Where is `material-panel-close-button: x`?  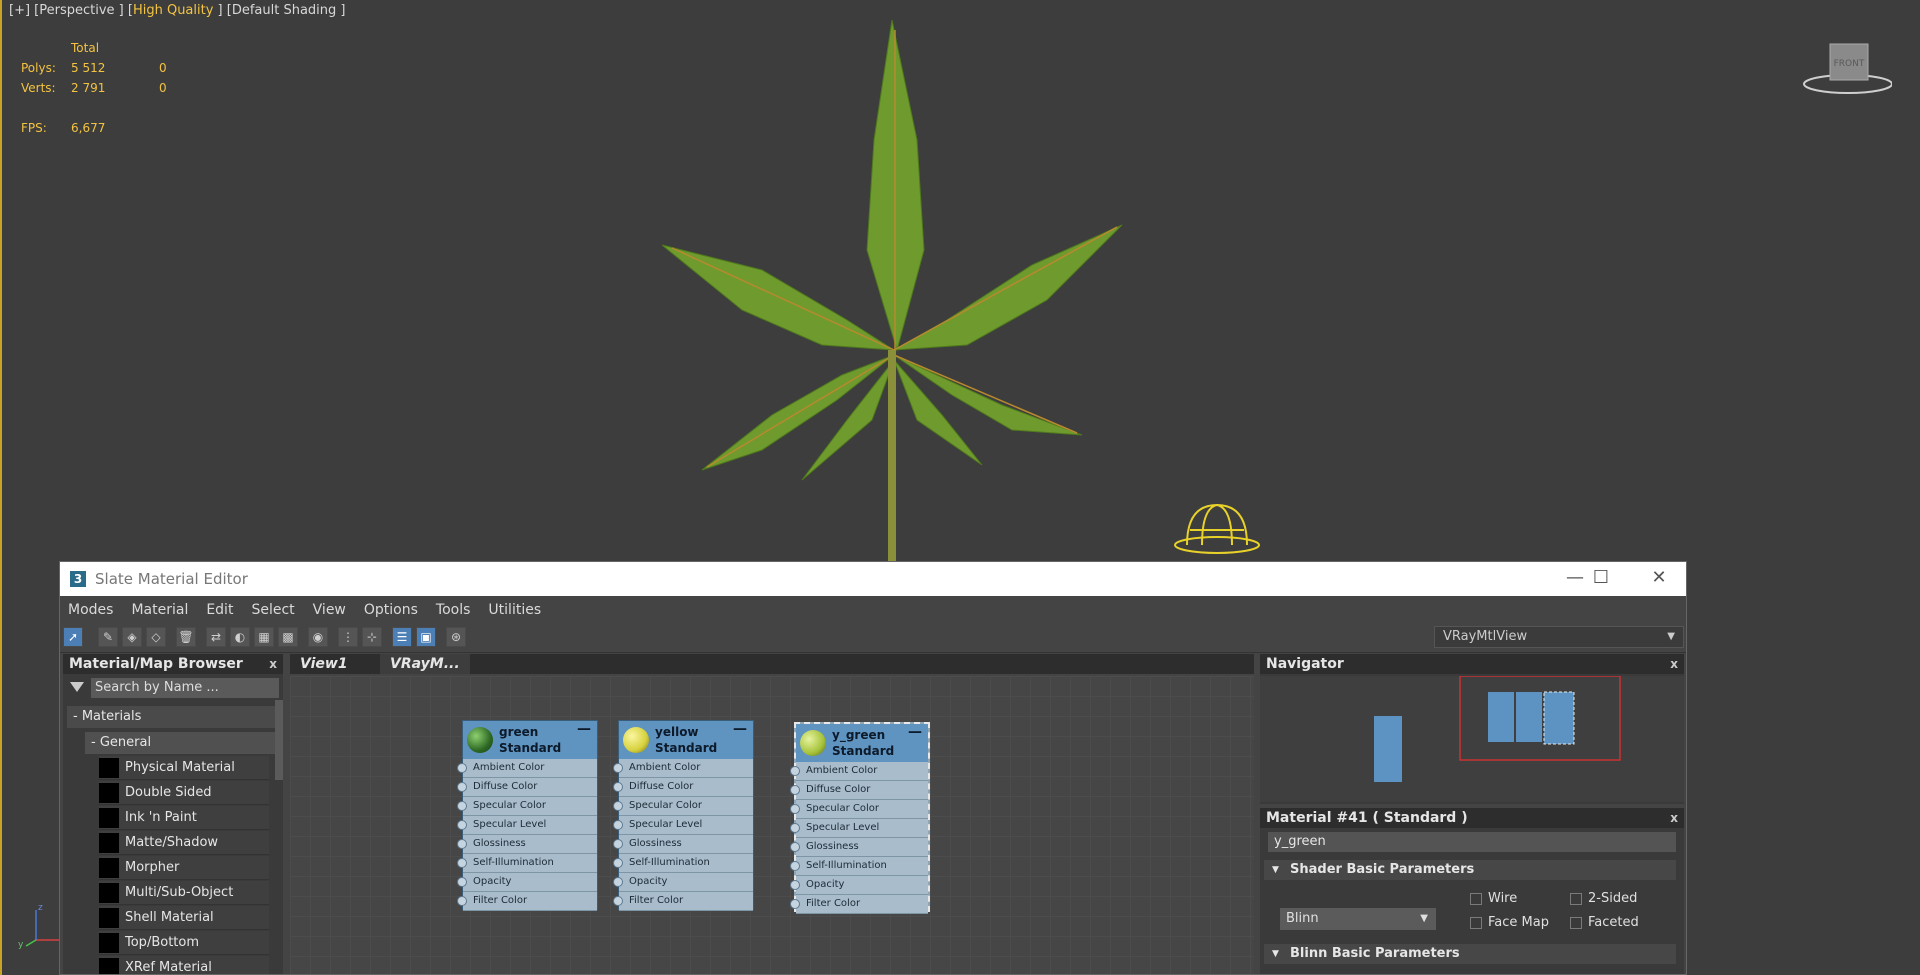 material-panel-close-button: x is located at coordinates (1674, 818).